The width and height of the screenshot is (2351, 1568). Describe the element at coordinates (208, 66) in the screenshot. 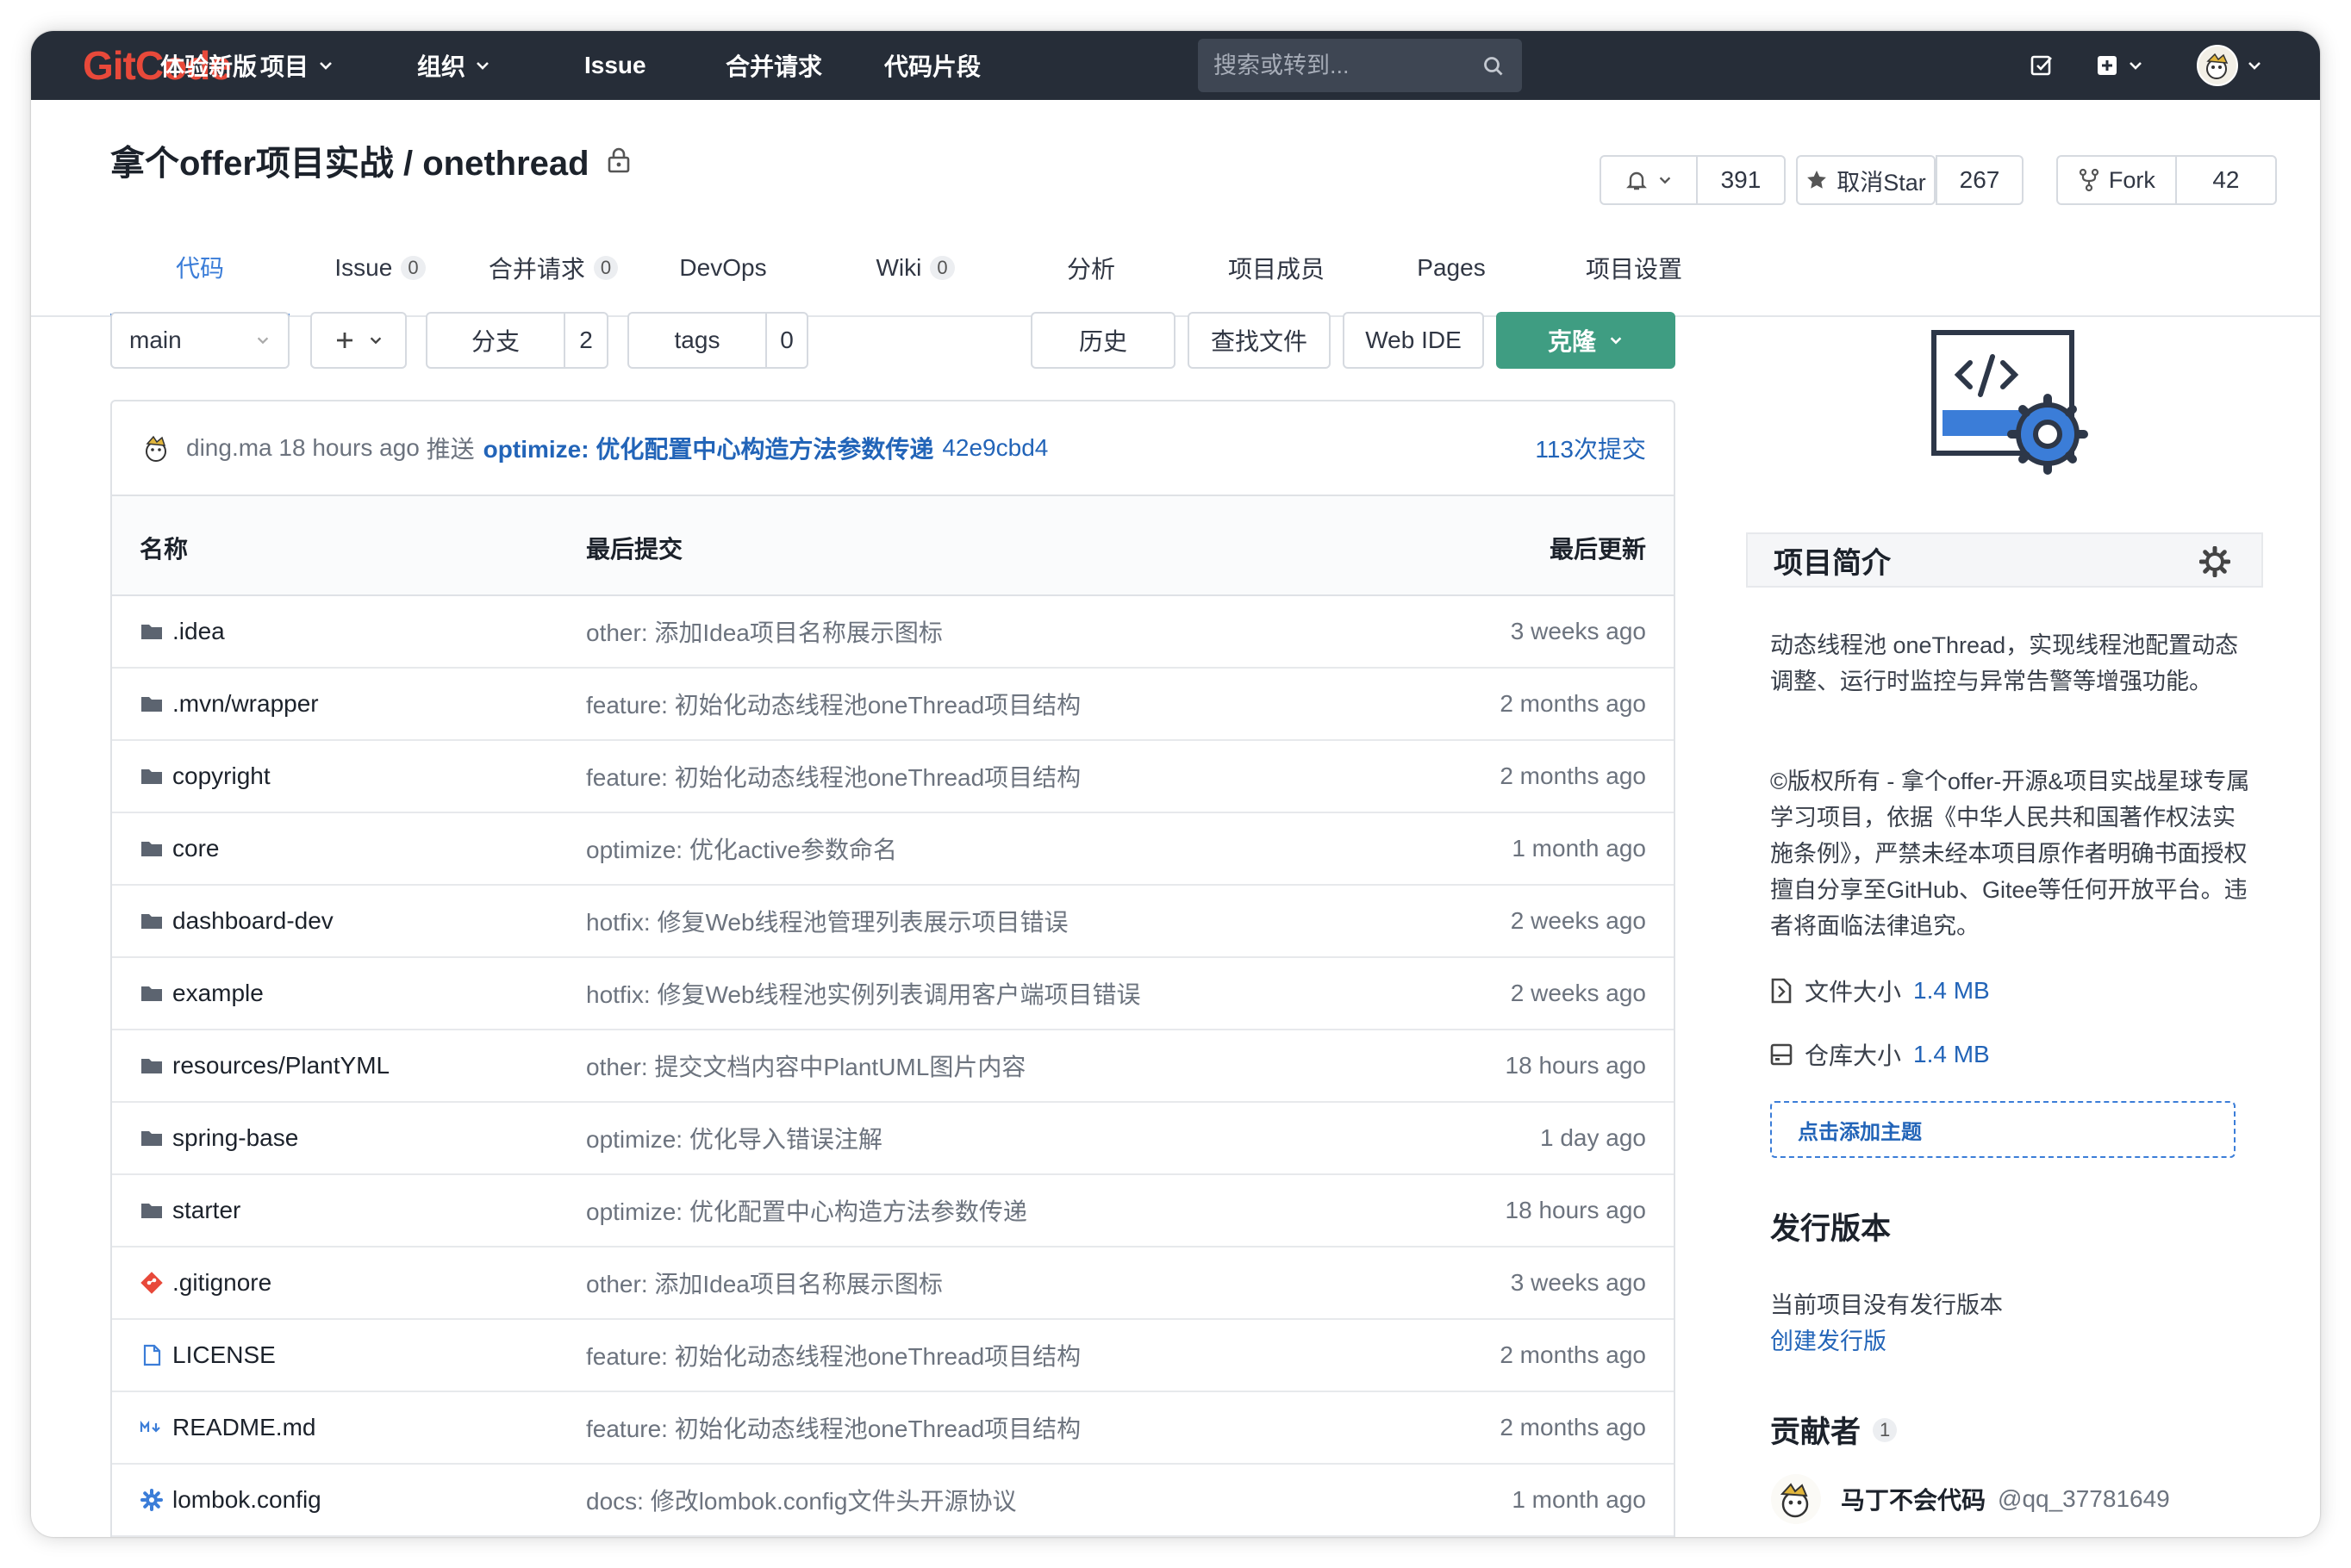

I see `nav-new-version: 体验新版` at that location.